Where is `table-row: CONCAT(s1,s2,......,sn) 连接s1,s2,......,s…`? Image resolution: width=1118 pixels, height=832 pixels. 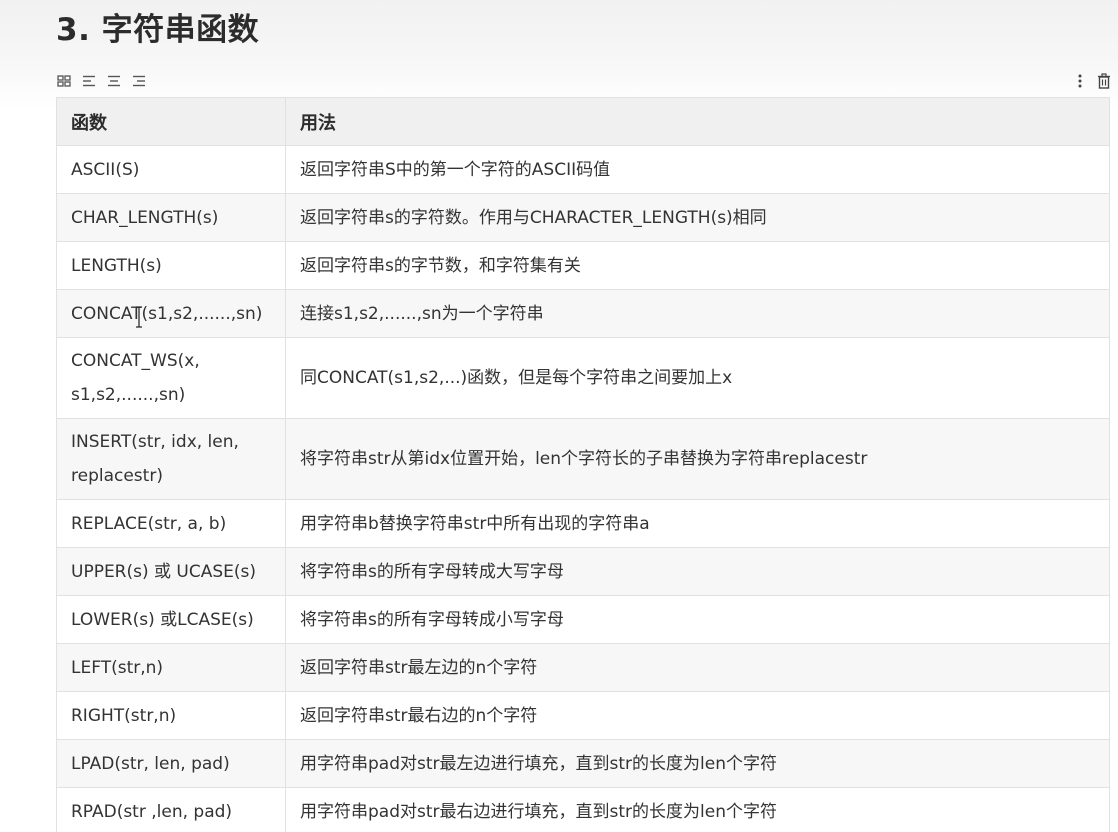
table-row: CONCAT(s1,s2,......,sn) 连接s1,s2,......,s… is located at coordinates (583, 313).